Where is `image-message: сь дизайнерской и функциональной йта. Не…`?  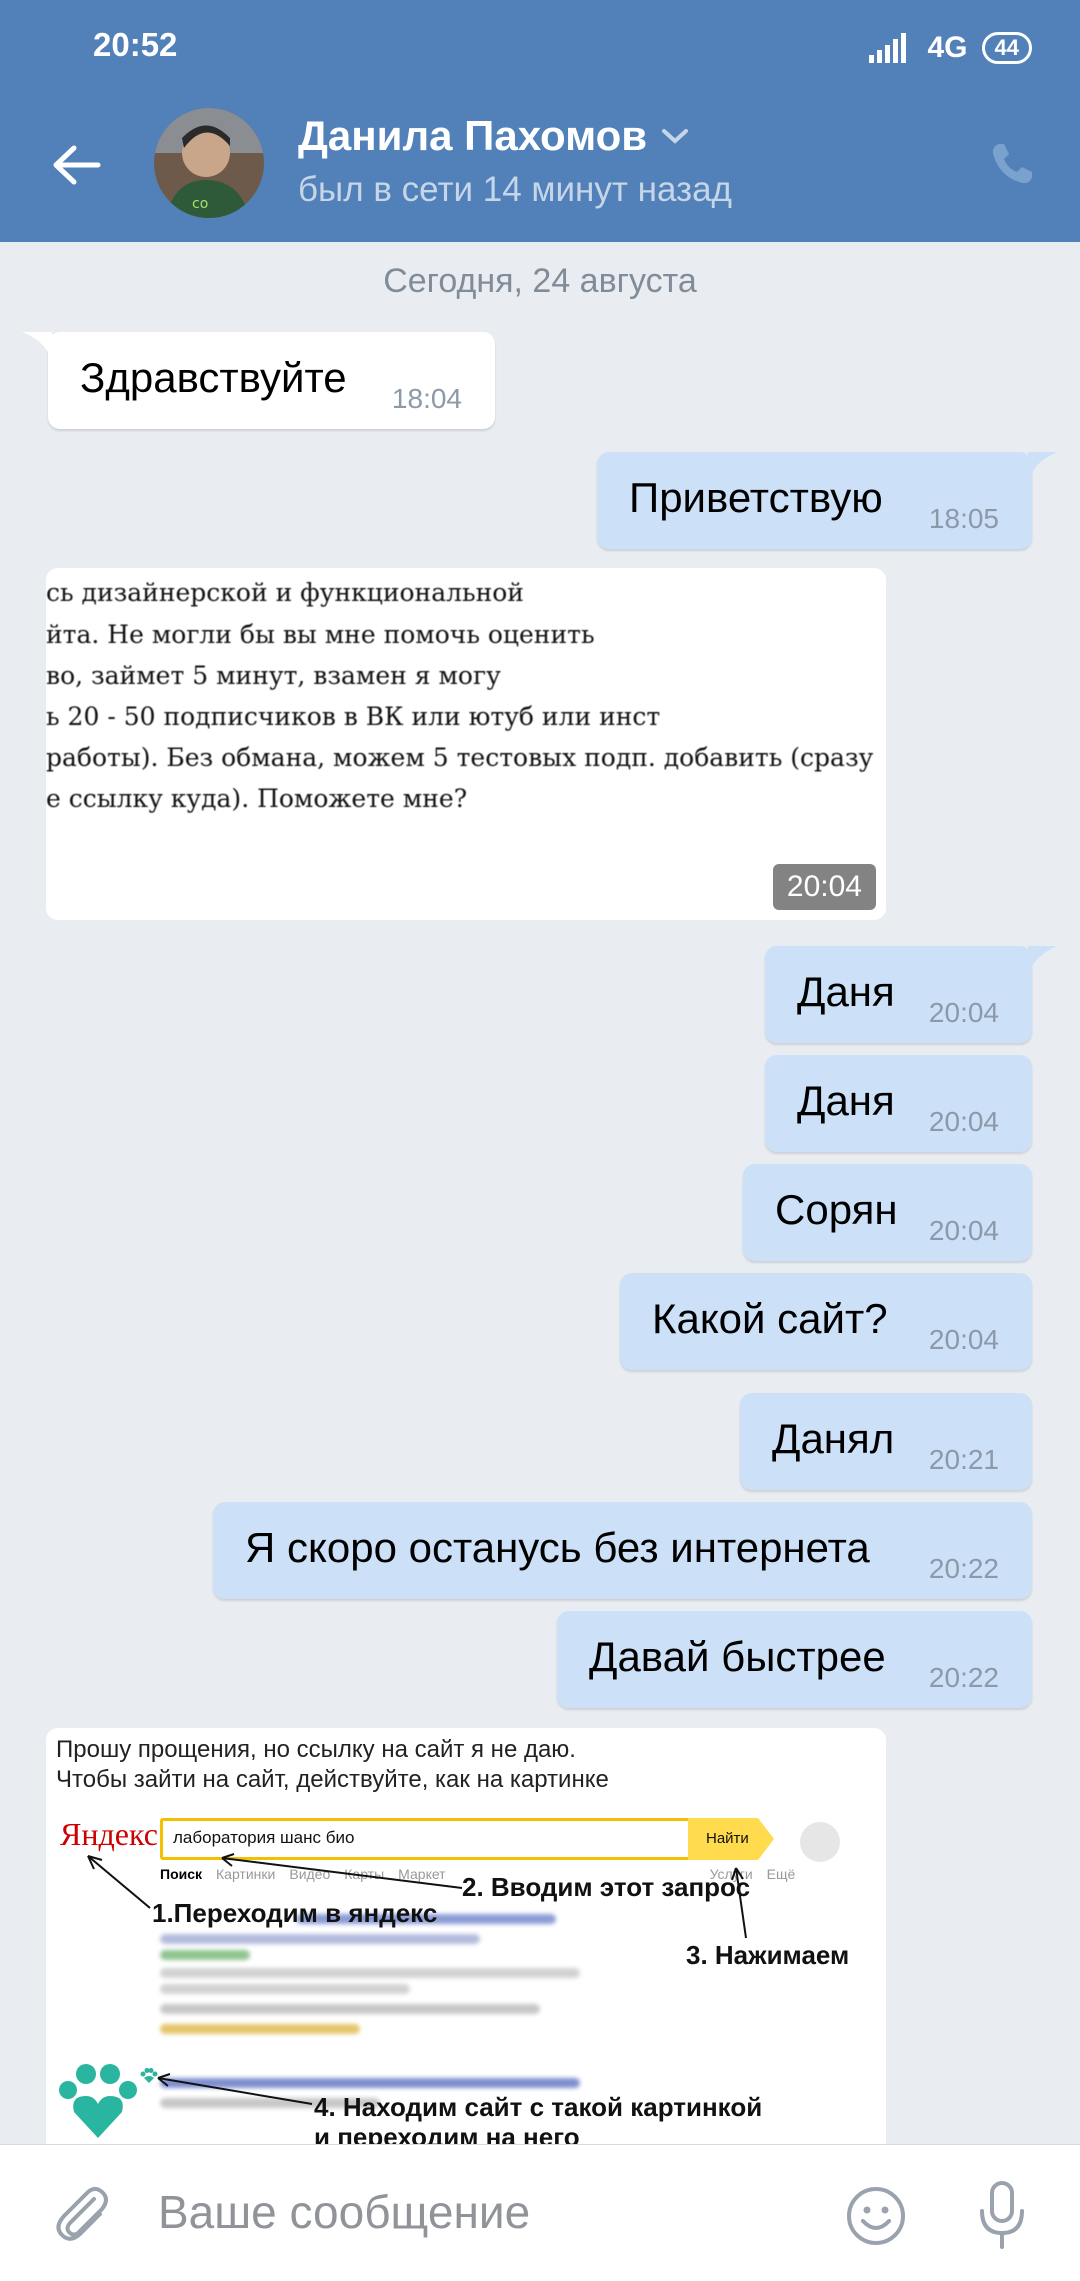
image-message: сь дизайнерской и функциональной йта. Не… is located at coordinates (466, 744).